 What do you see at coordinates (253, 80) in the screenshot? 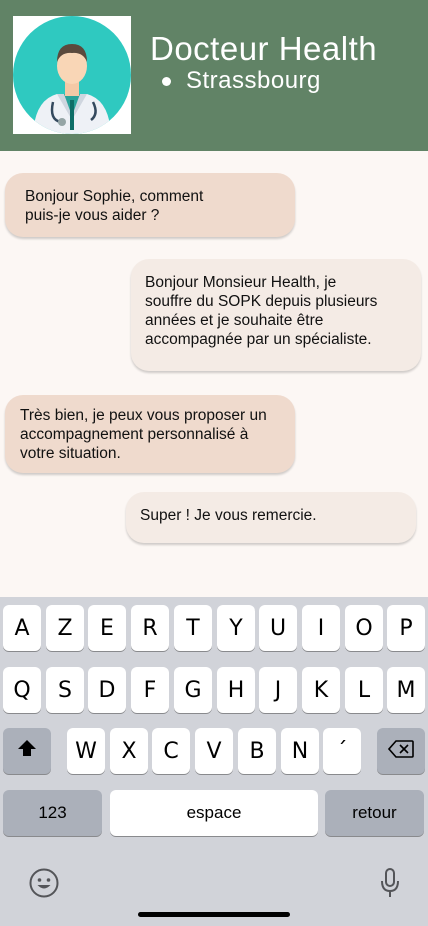
I see `doctor-location: Strassbourg` at bounding box center [253, 80].